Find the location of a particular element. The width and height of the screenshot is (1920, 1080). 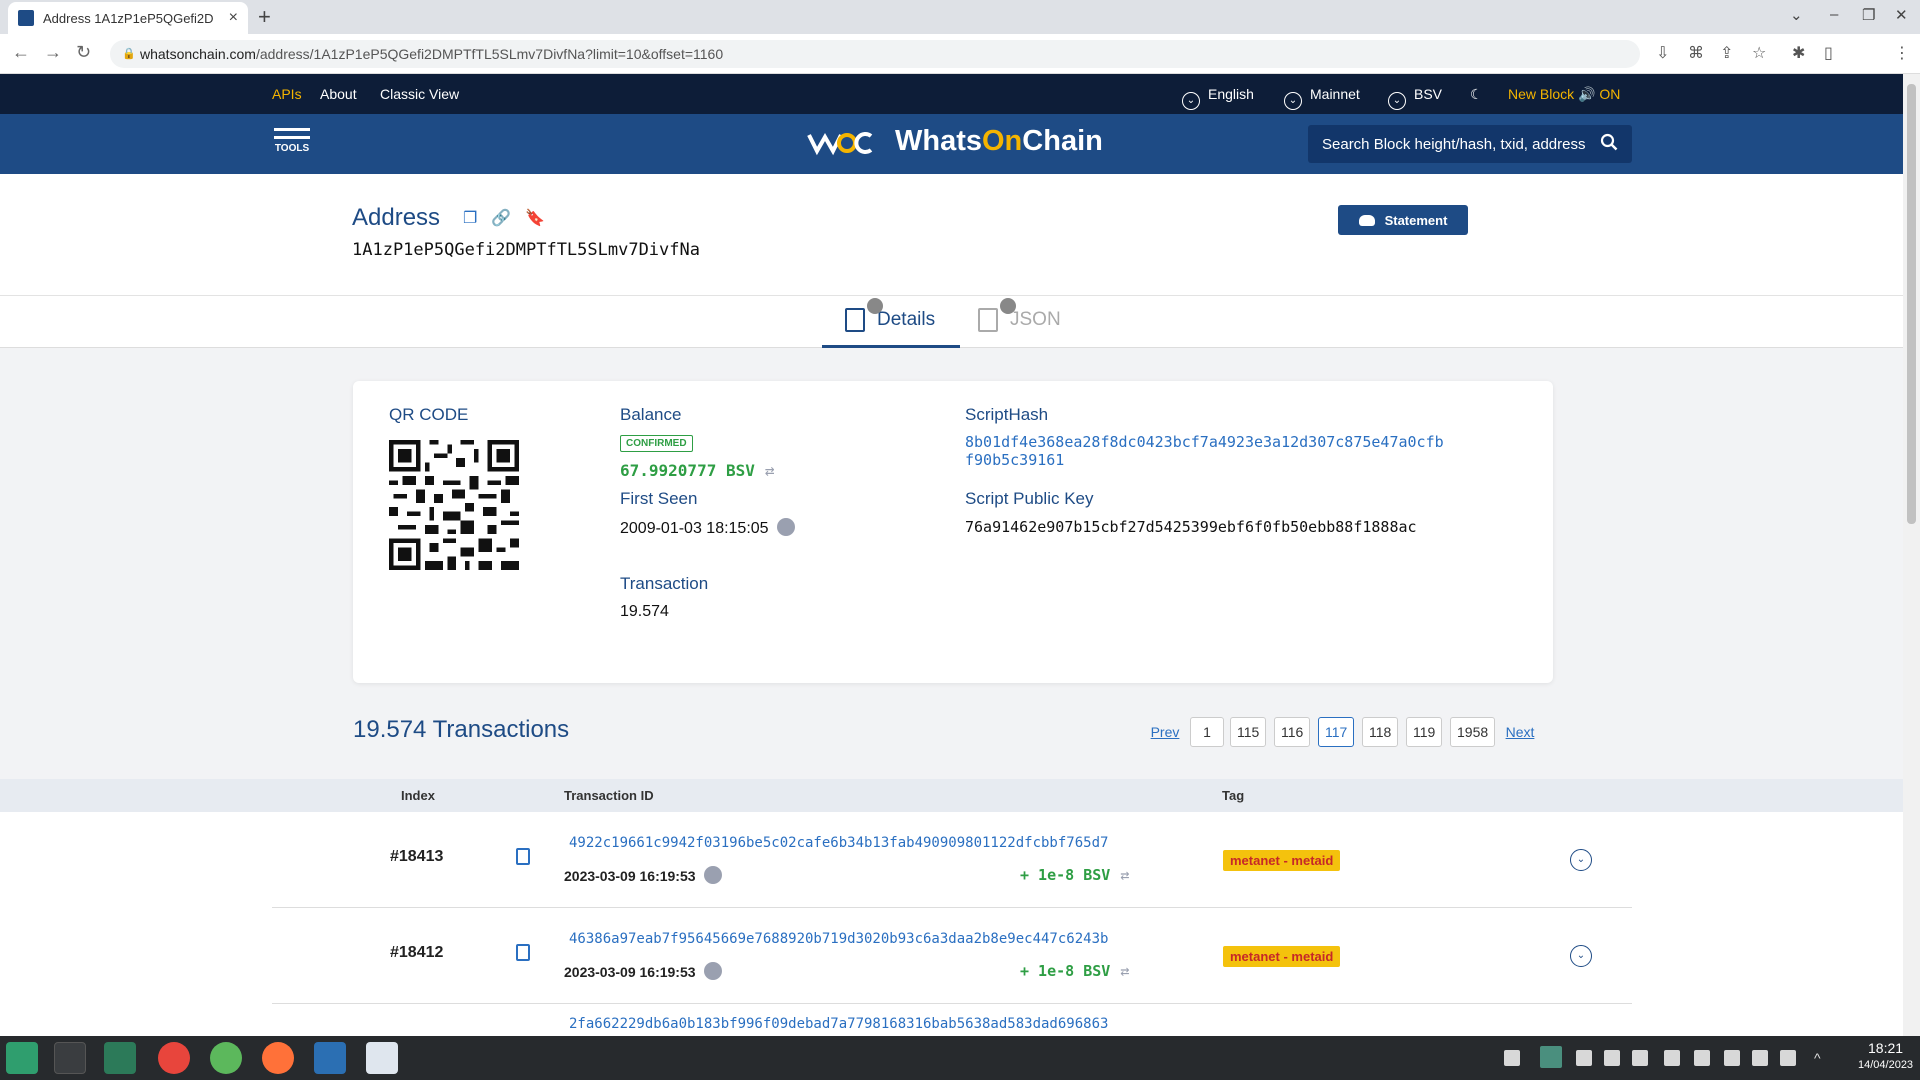

next-page-link: Next is located at coordinates (1520, 732).